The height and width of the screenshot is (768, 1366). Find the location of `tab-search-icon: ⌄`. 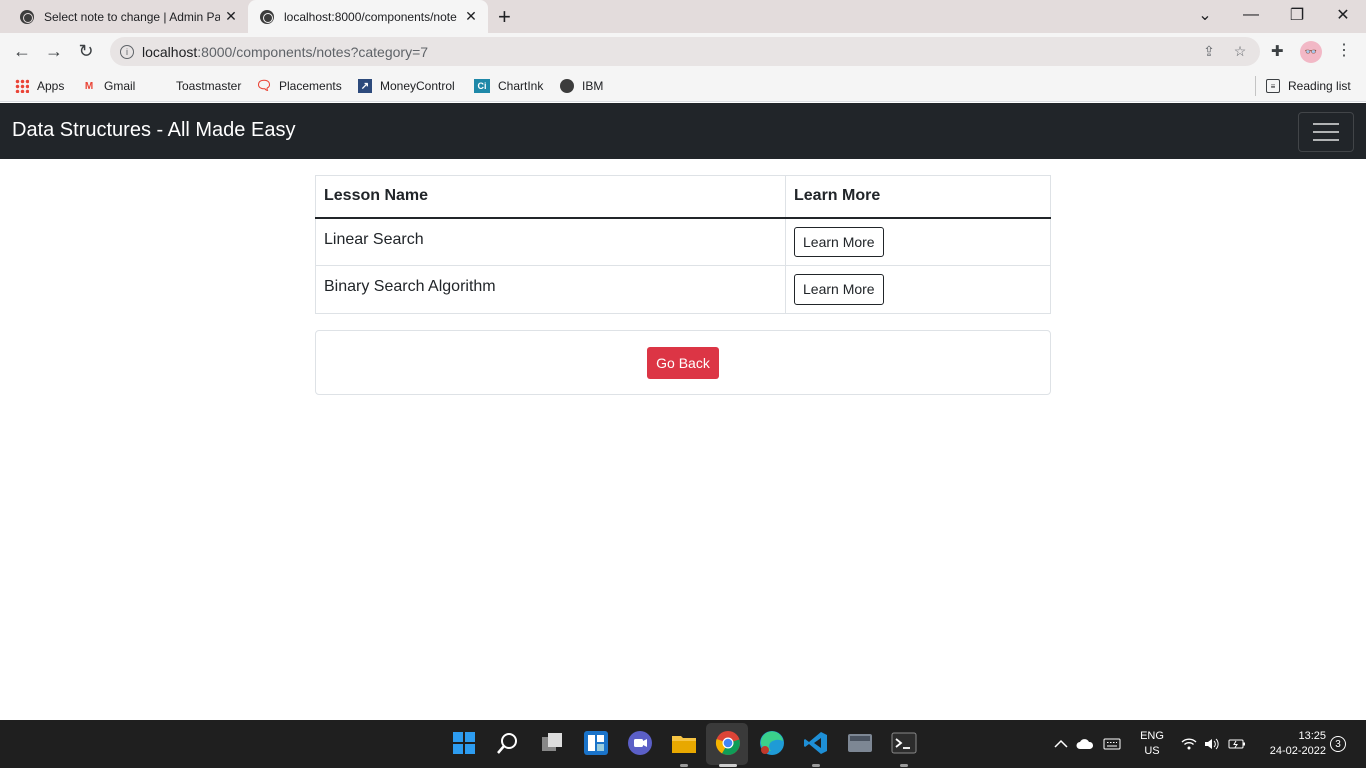

tab-search-icon: ⌄ is located at coordinates (1205, 15).